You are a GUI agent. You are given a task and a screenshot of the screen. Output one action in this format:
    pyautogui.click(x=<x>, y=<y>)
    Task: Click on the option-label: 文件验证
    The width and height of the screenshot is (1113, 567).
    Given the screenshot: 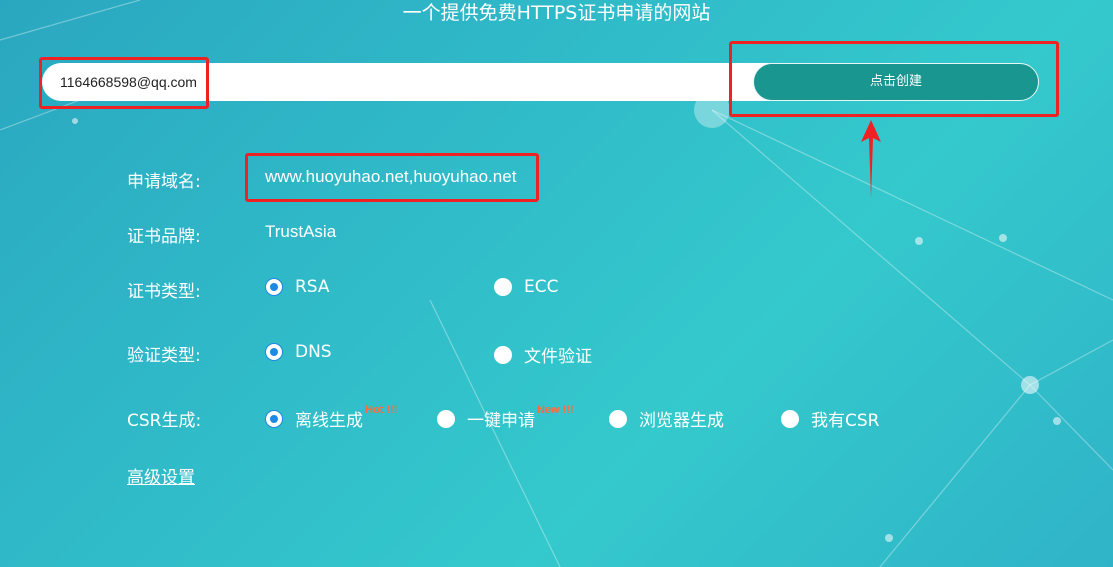 What is the action you would take?
    pyautogui.click(x=558, y=357)
    